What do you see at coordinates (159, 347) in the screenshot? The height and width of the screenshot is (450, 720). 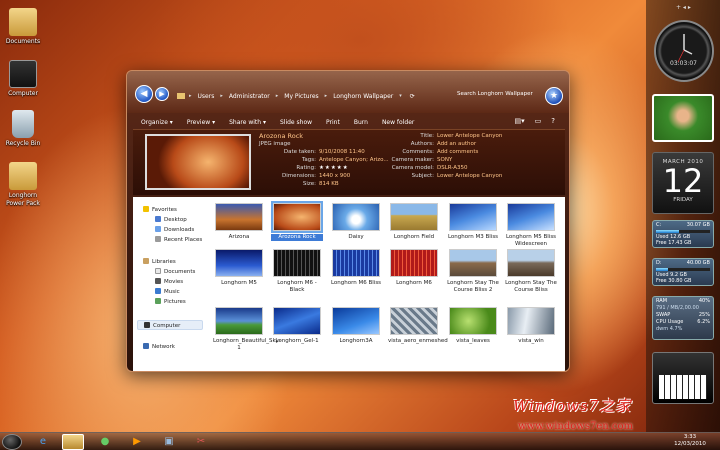 I see `nav-network: Network` at bounding box center [159, 347].